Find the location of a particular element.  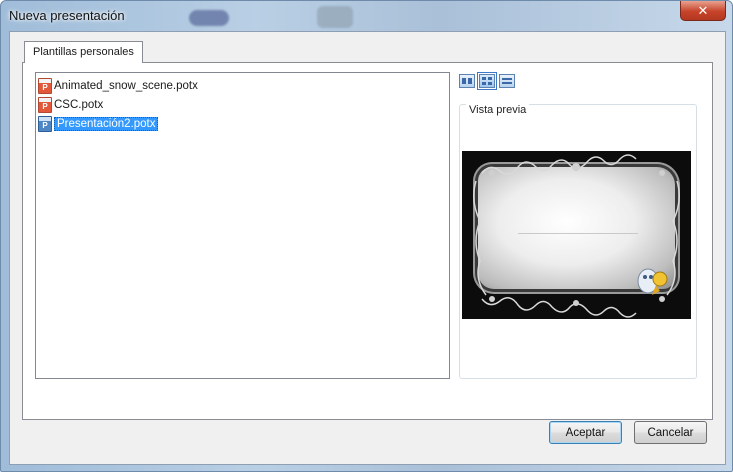

list-item-label: CSC.potx is located at coordinates (79, 105).